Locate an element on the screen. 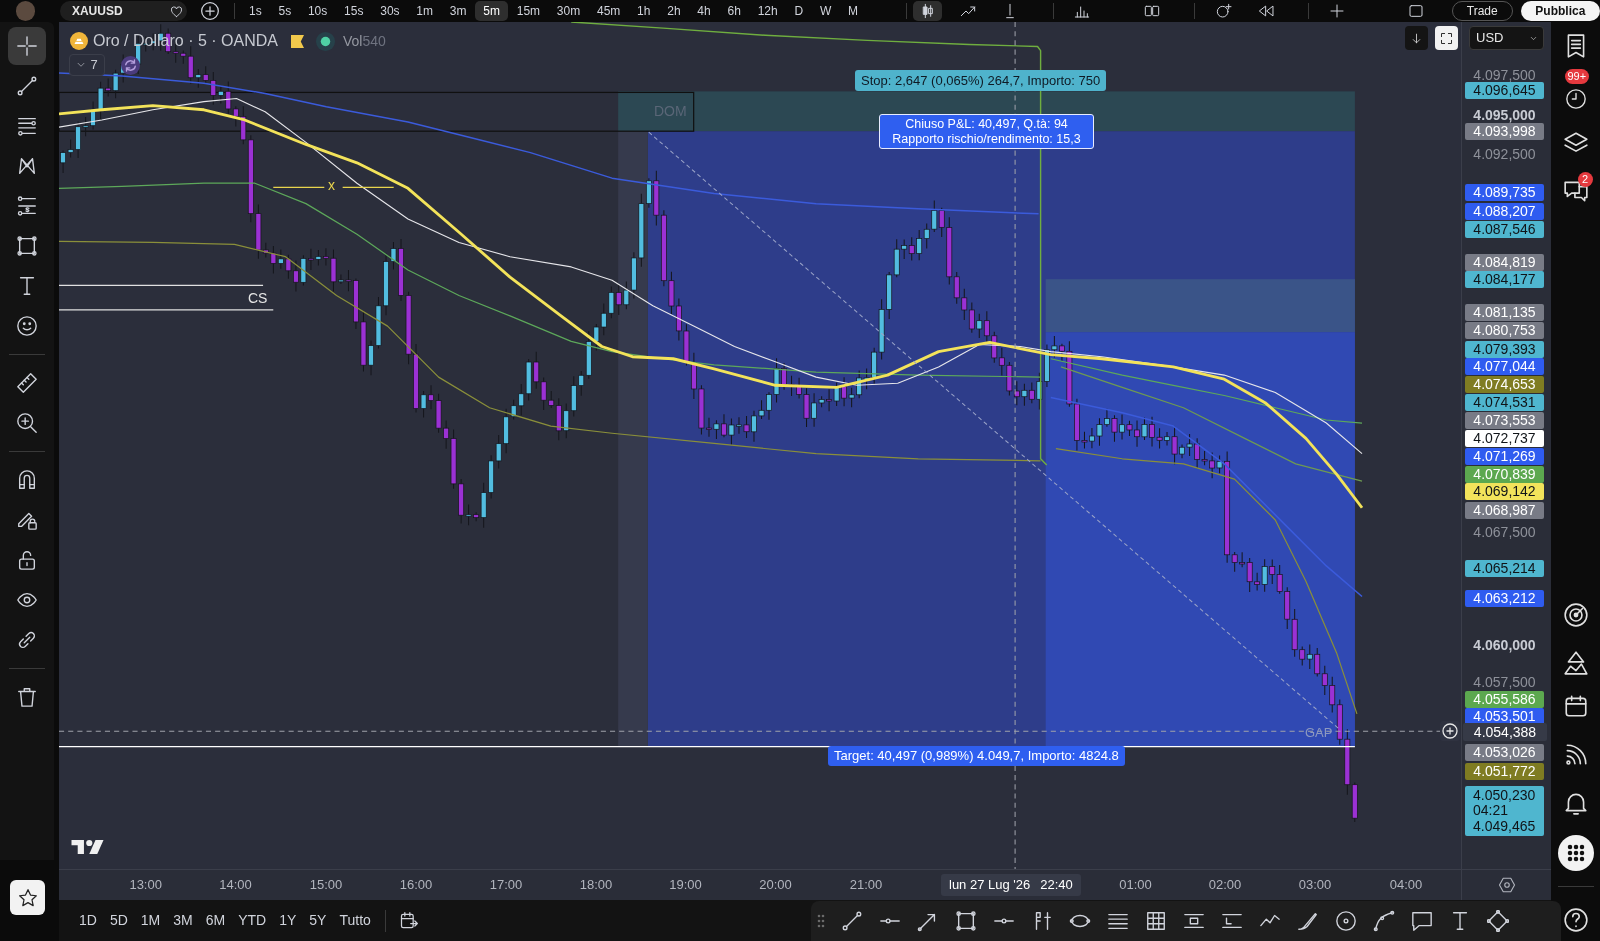  range-button: YTD is located at coordinates (252, 920).